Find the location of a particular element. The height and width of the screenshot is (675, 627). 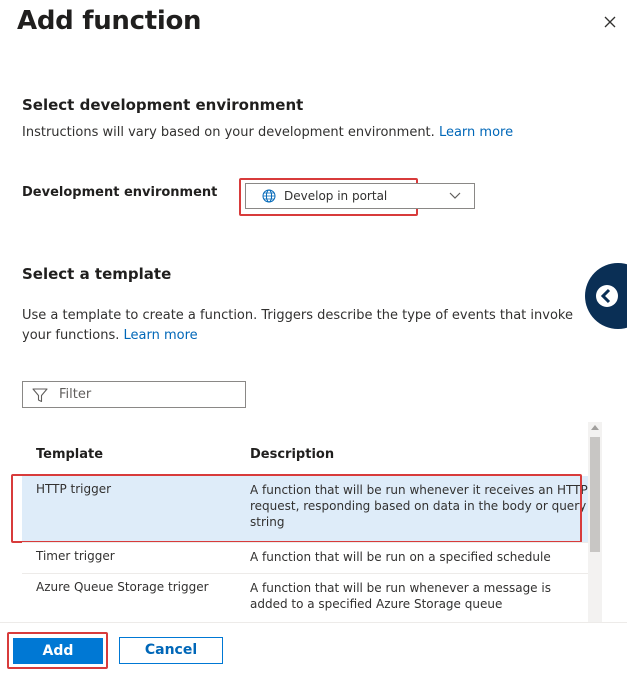

dev-env-dropdown: Develop in portal is located at coordinates (360, 196).